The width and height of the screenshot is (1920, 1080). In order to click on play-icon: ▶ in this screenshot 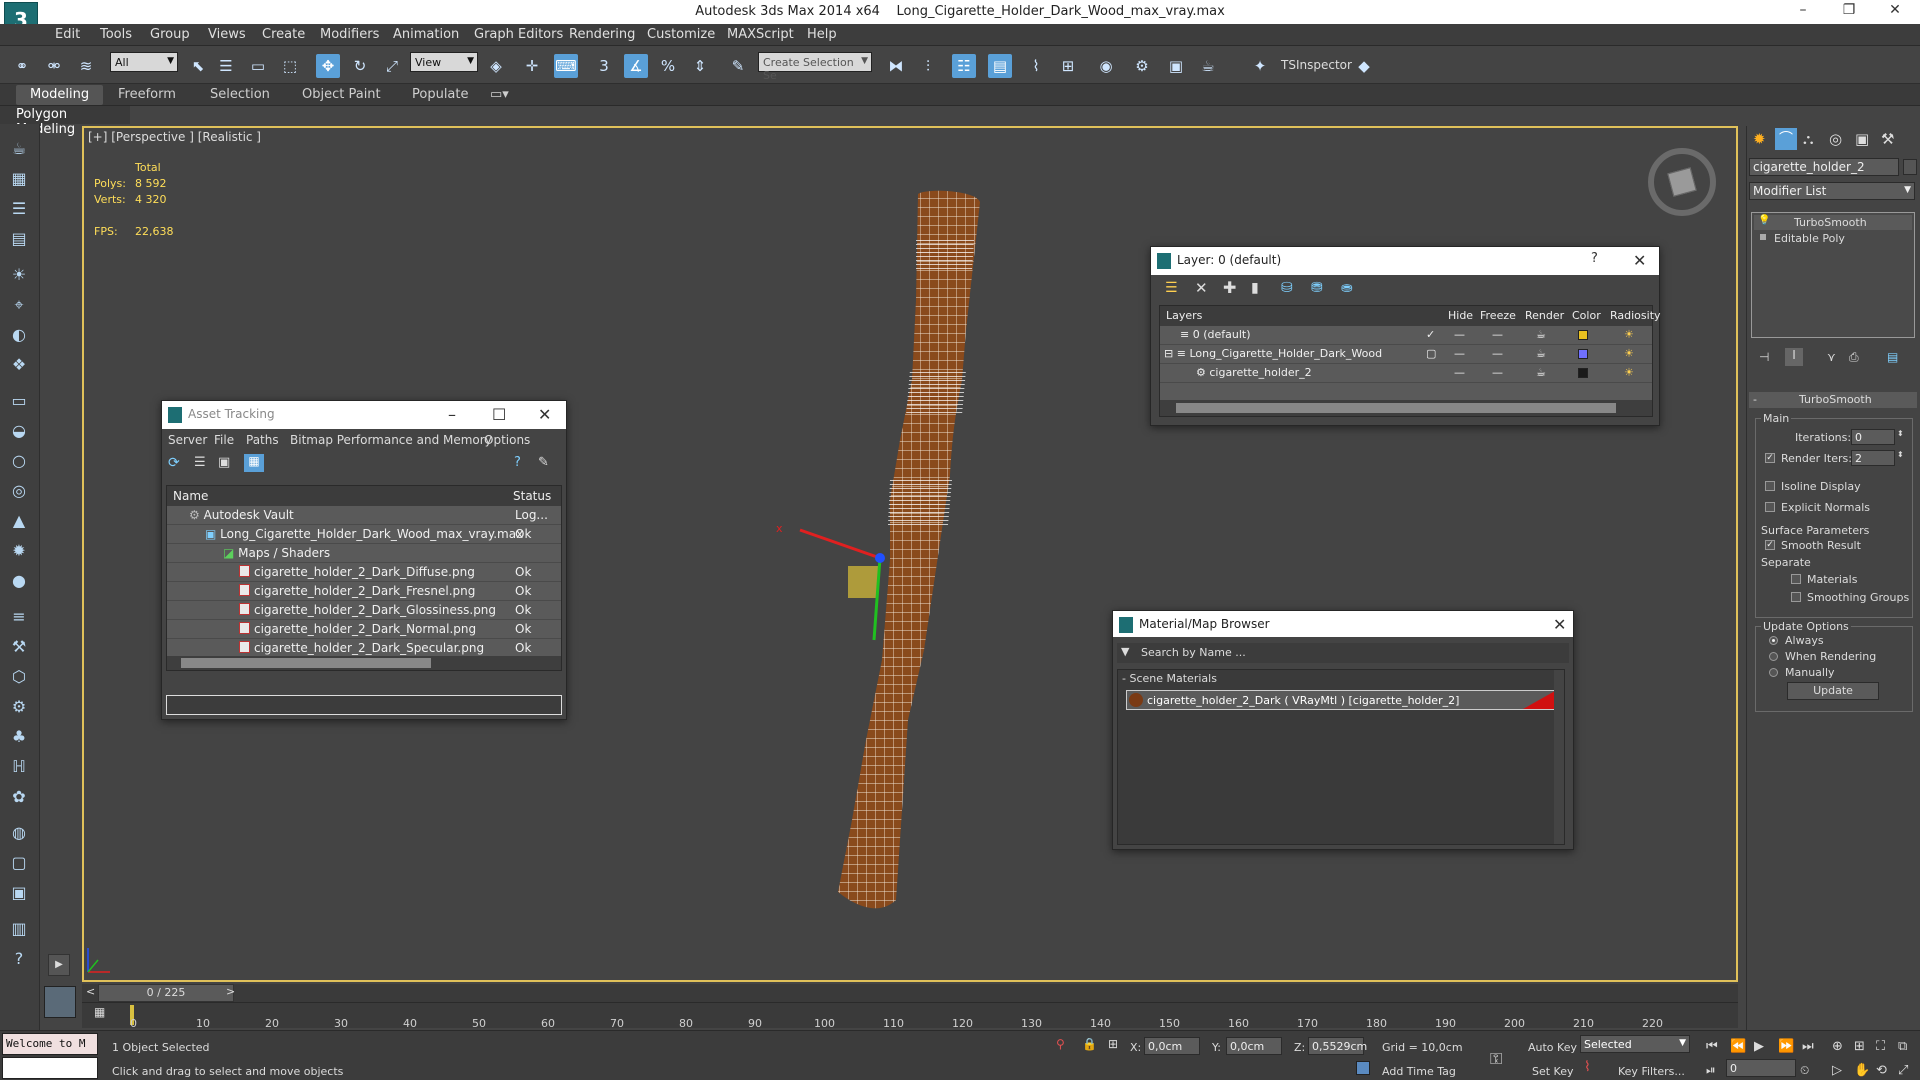, I will do `click(1759, 1046)`.